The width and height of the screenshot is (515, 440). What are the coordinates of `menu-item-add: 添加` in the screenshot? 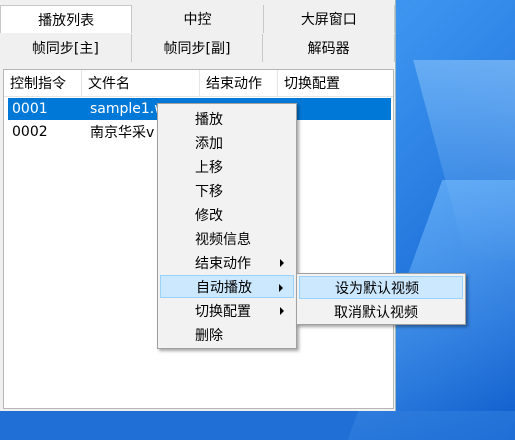 It's located at (227, 142).